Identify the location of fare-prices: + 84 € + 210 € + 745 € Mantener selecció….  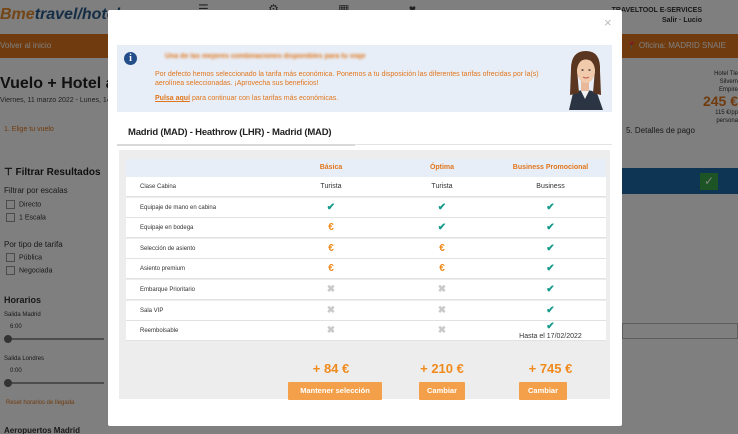
(366, 385).